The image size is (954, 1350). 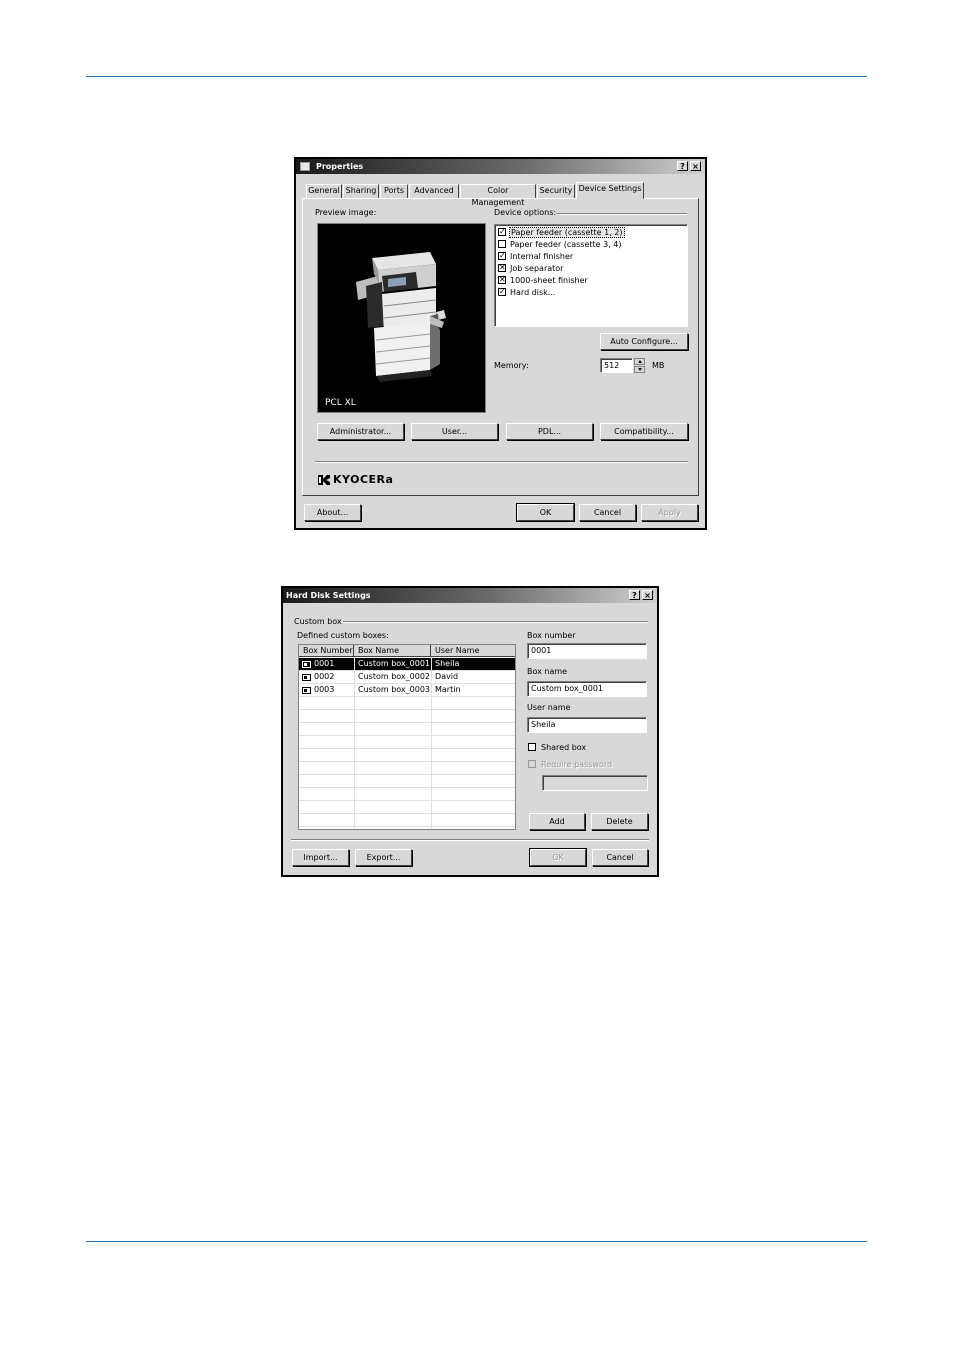 What do you see at coordinates (639, 361) in the screenshot?
I see `spin-up-icon` at bounding box center [639, 361].